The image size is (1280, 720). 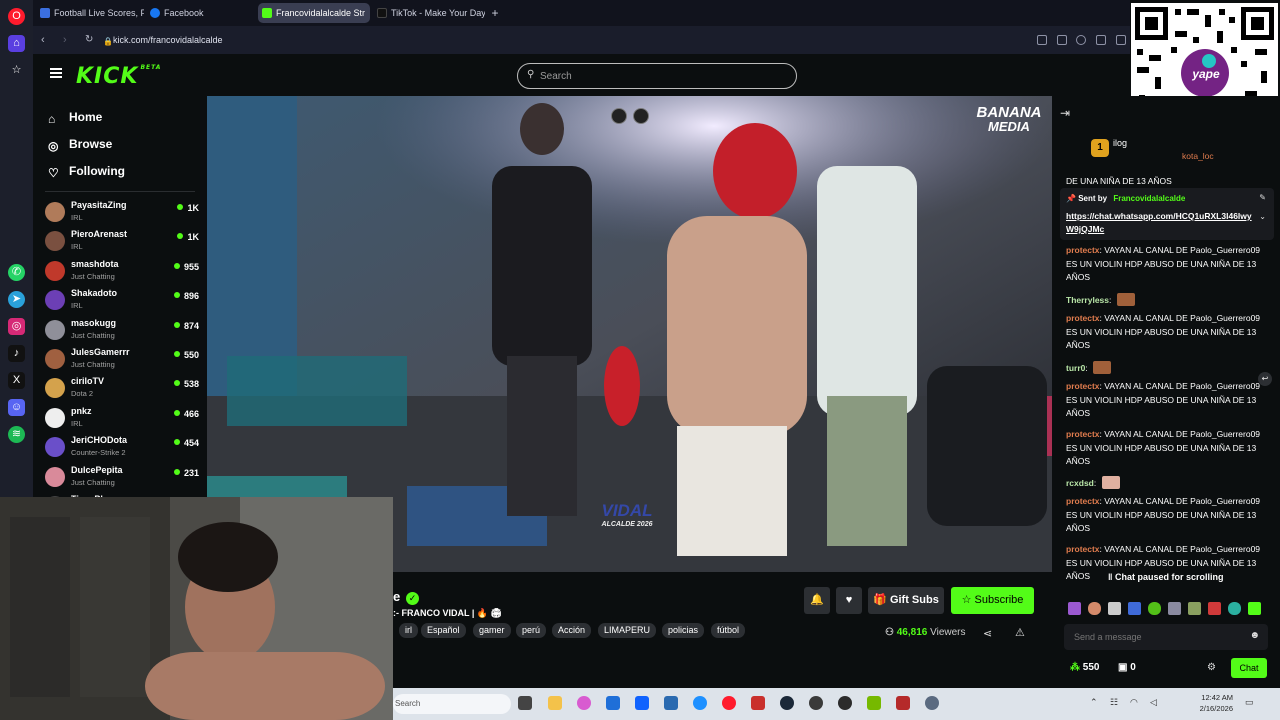 I want to click on new-tab-button: +, so click(x=495, y=13).